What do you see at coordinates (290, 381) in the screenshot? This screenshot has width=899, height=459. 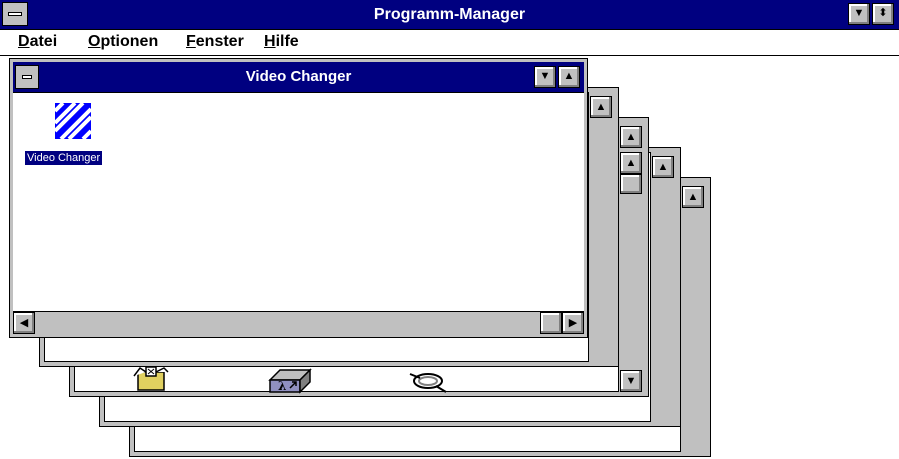 I see `pif-editor-icon: λ` at bounding box center [290, 381].